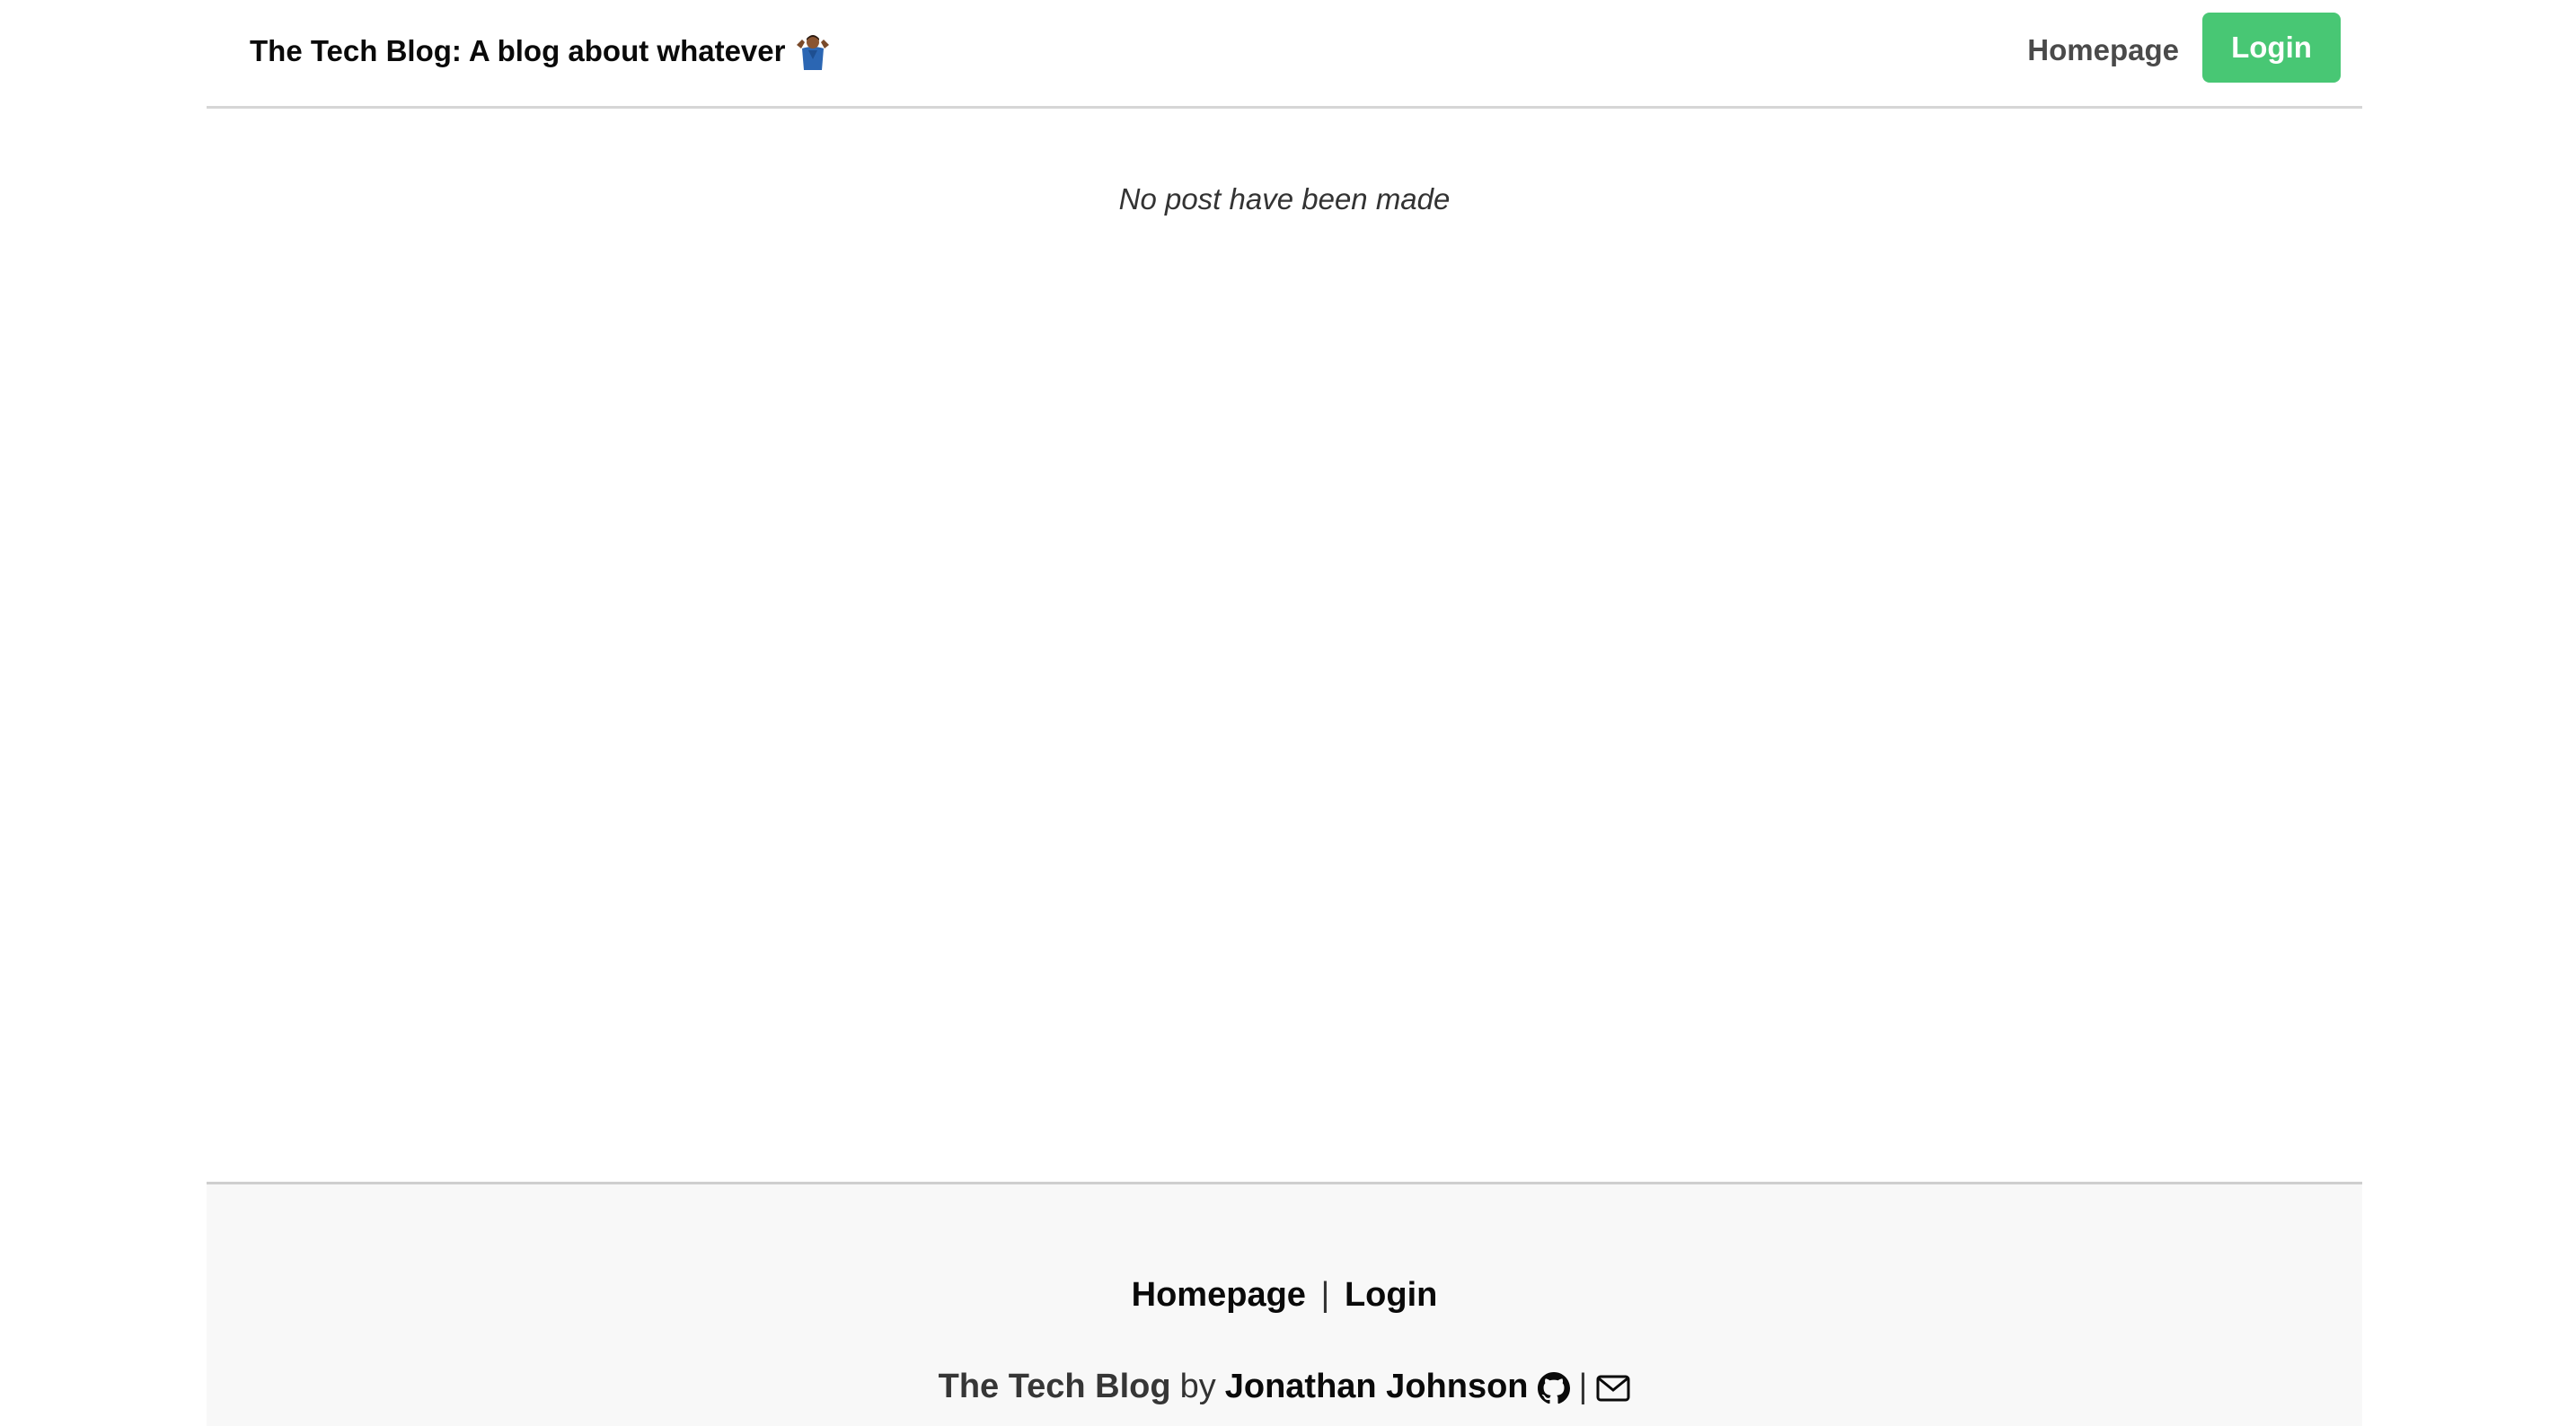 Image resolution: width=2576 pixels, height=1426 pixels. I want to click on nav-homepage-link: Homepage, so click(2103, 47).